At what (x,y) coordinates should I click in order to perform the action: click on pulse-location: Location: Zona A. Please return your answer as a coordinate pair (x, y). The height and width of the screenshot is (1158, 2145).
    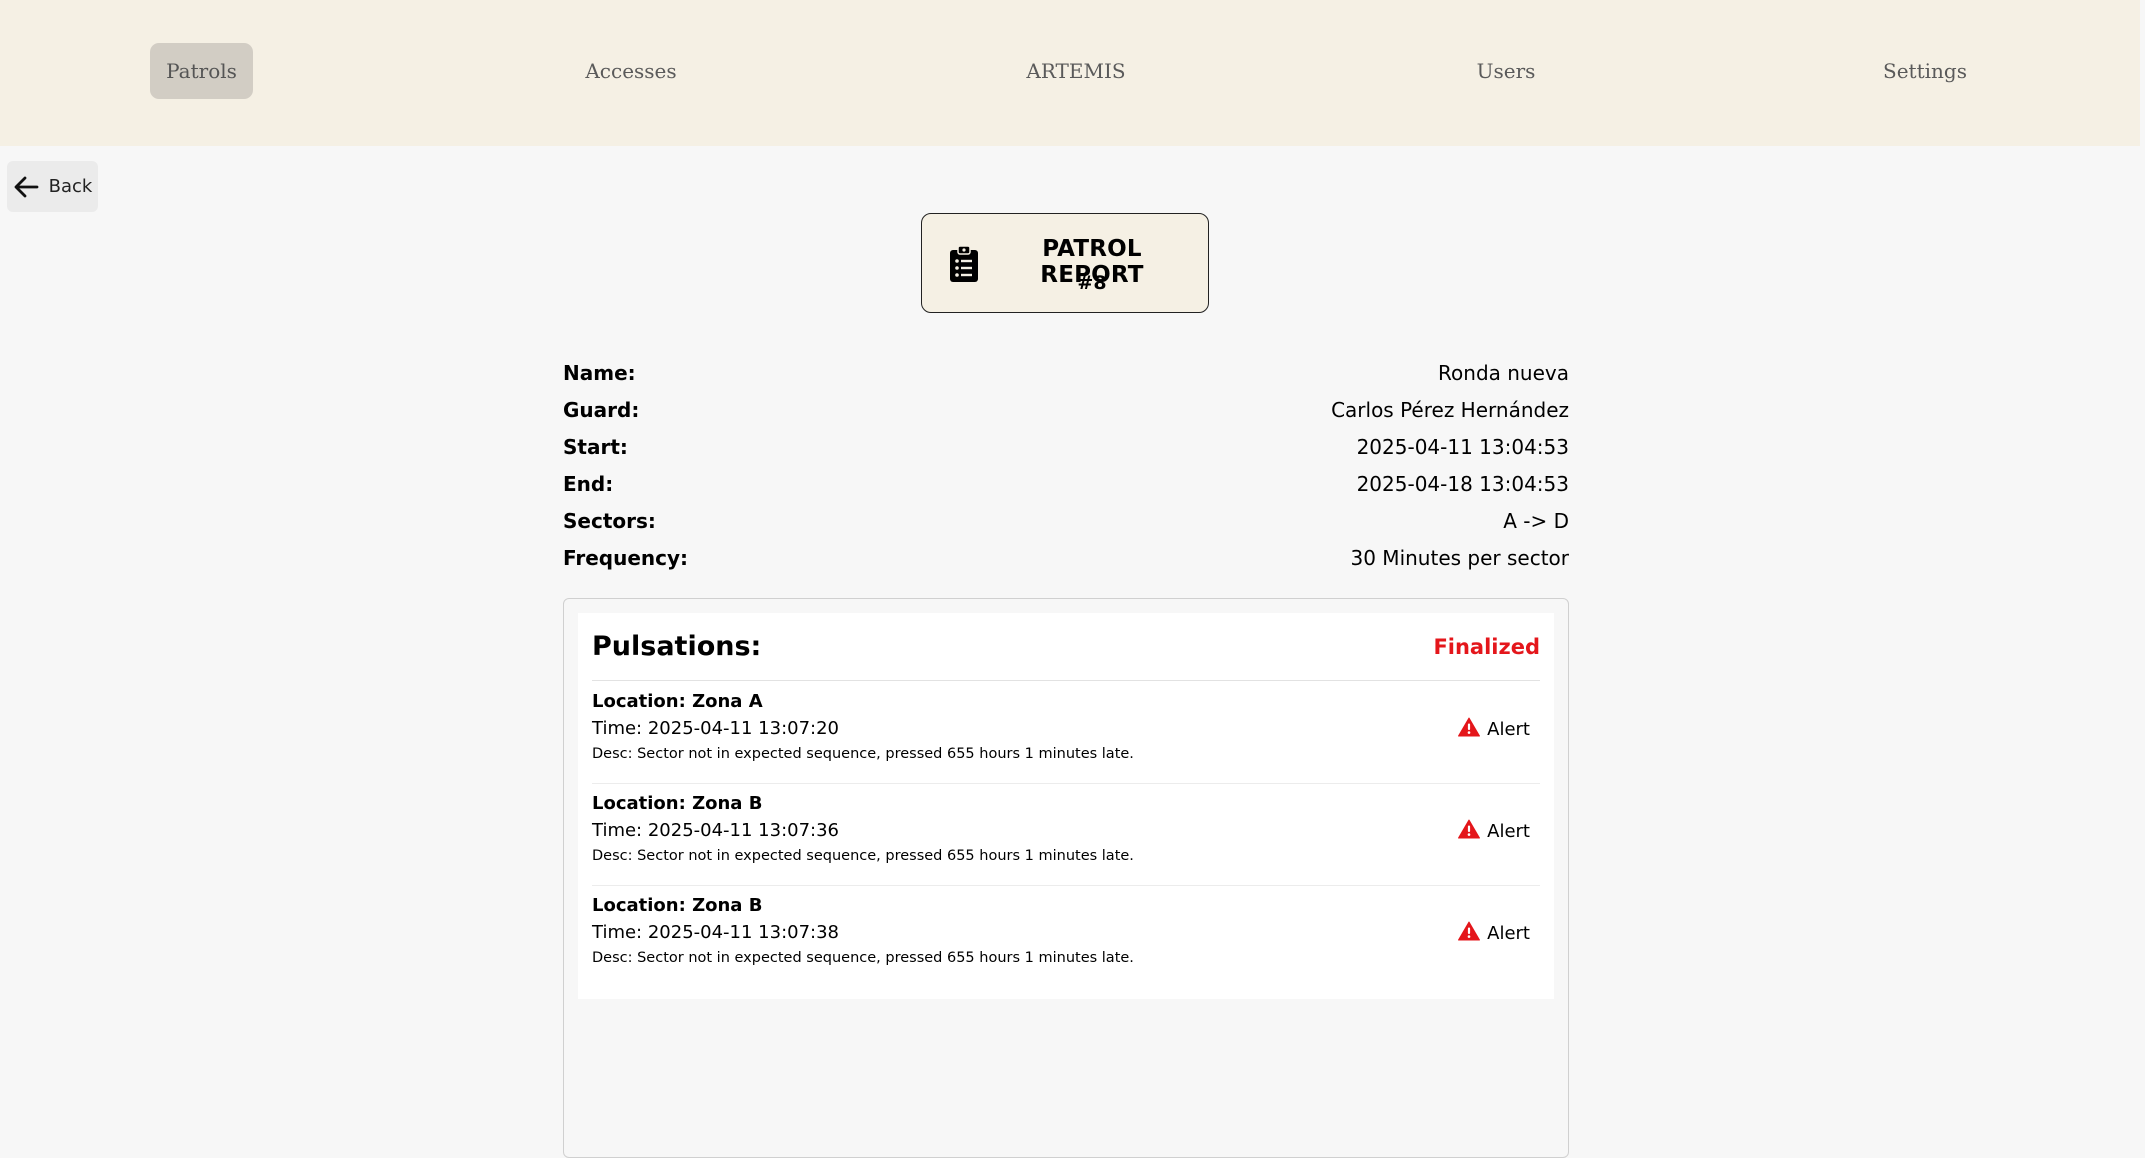
    Looking at the image, I should click on (677, 701).